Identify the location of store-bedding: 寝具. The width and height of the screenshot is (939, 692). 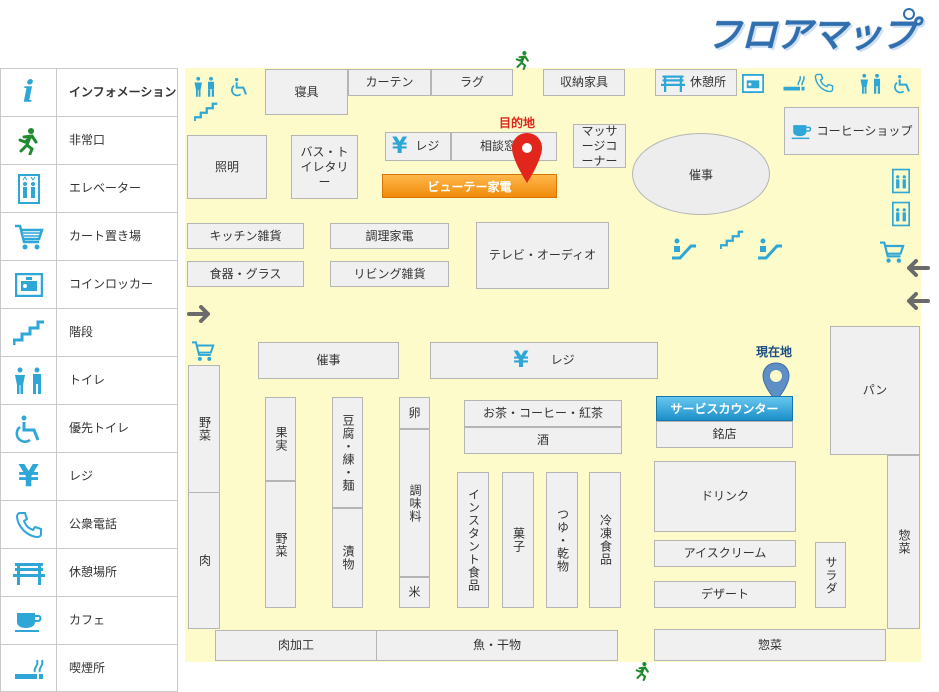
(306, 92).